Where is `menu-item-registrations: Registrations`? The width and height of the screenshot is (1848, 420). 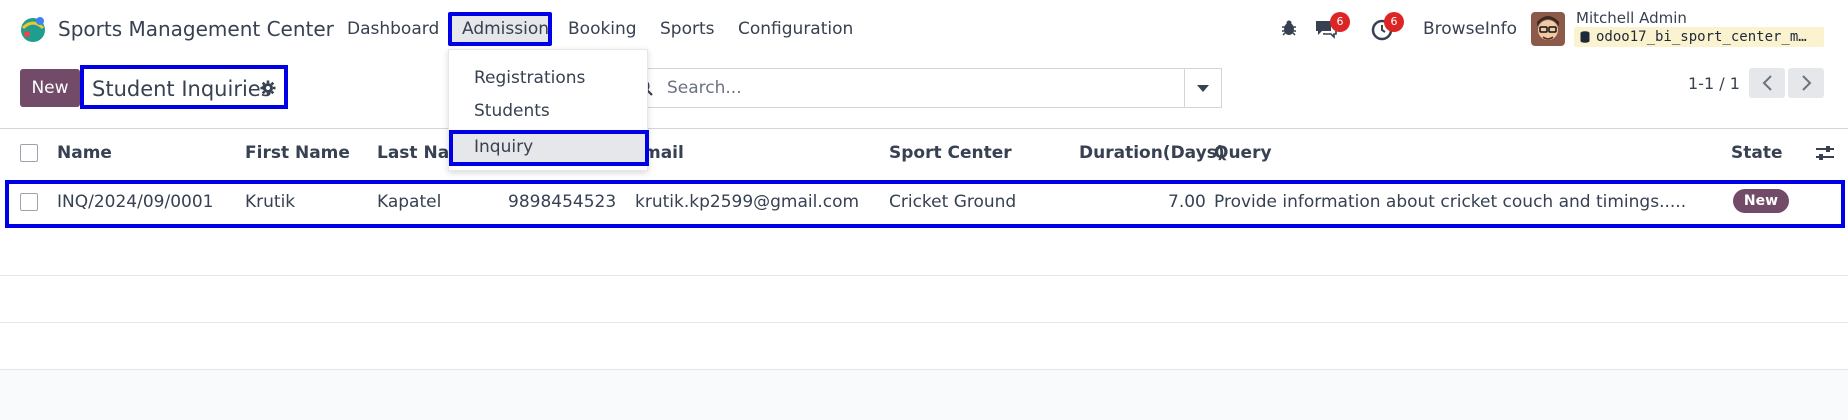
menu-item-registrations: Registrations is located at coordinates (529, 78).